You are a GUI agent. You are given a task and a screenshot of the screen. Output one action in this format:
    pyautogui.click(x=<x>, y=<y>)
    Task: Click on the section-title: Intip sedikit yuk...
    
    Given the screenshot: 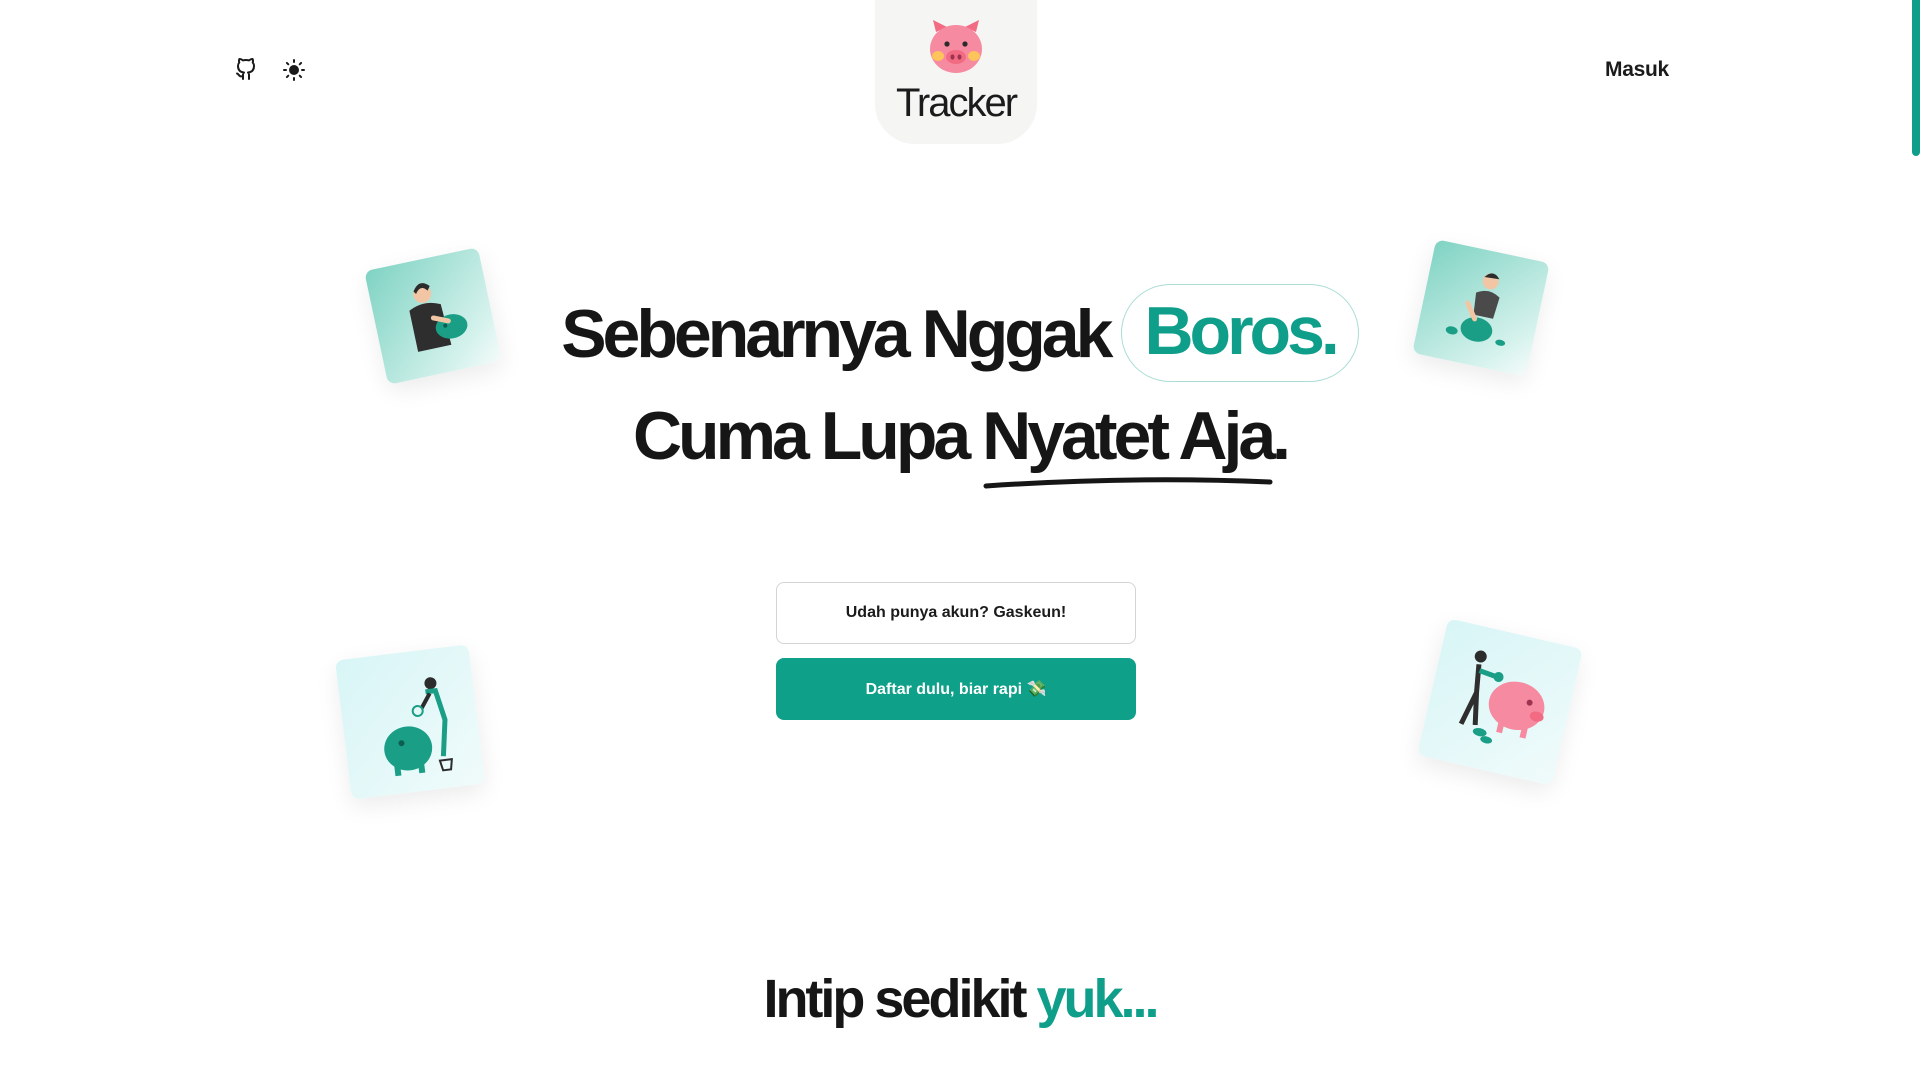 What is the action you would take?
    pyautogui.click(x=960, y=999)
    